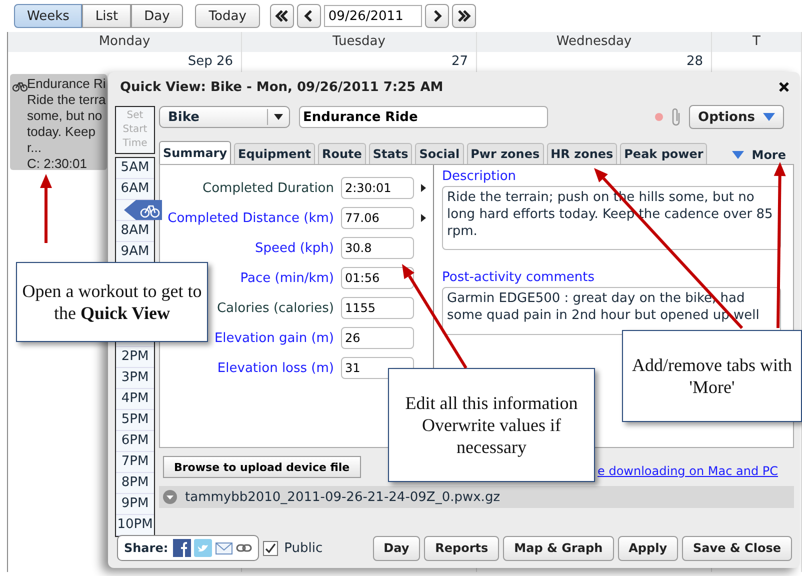 The image size is (802, 576). I want to click on last-icon, so click(464, 16).